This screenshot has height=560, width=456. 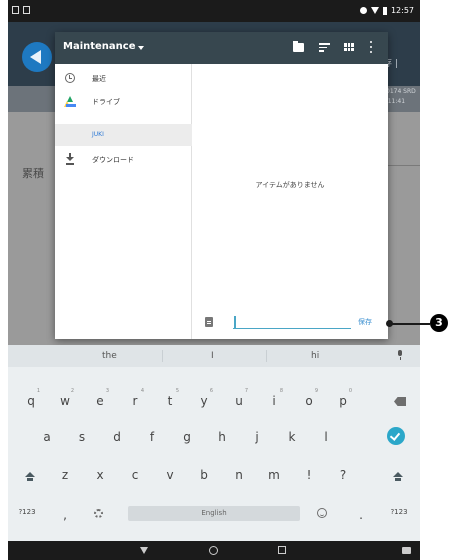 I want to click on grid-view-icon, so click(x=349, y=47).